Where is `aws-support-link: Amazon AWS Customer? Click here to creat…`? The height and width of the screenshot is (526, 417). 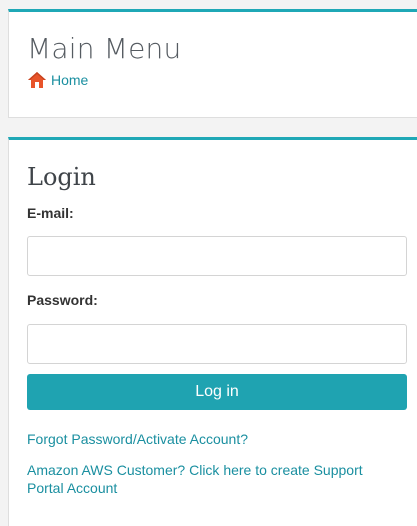
aws-support-link: Amazon AWS Customer? Click here to creat… is located at coordinates (212, 479).